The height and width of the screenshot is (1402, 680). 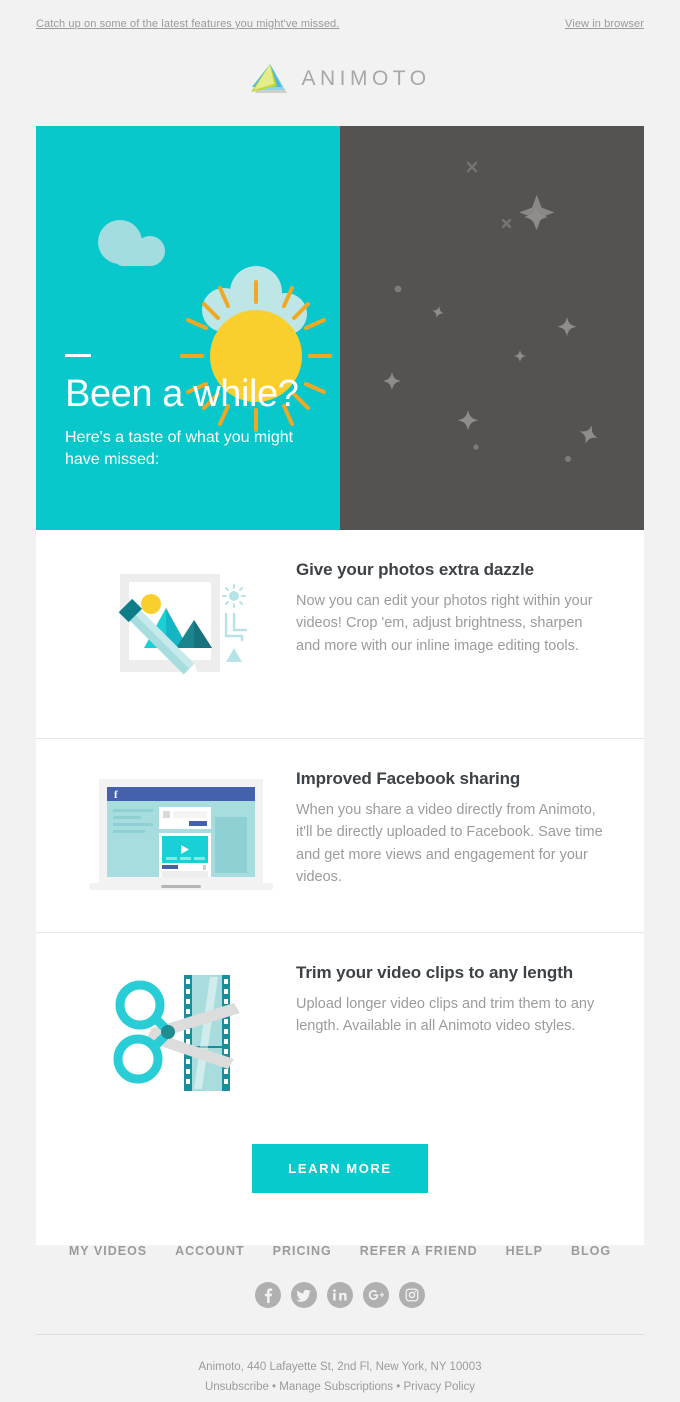 What do you see at coordinates (524, 1251) in the screenshot?
I see `footer-link-help: HELP` at bounding box center [524, 1251].